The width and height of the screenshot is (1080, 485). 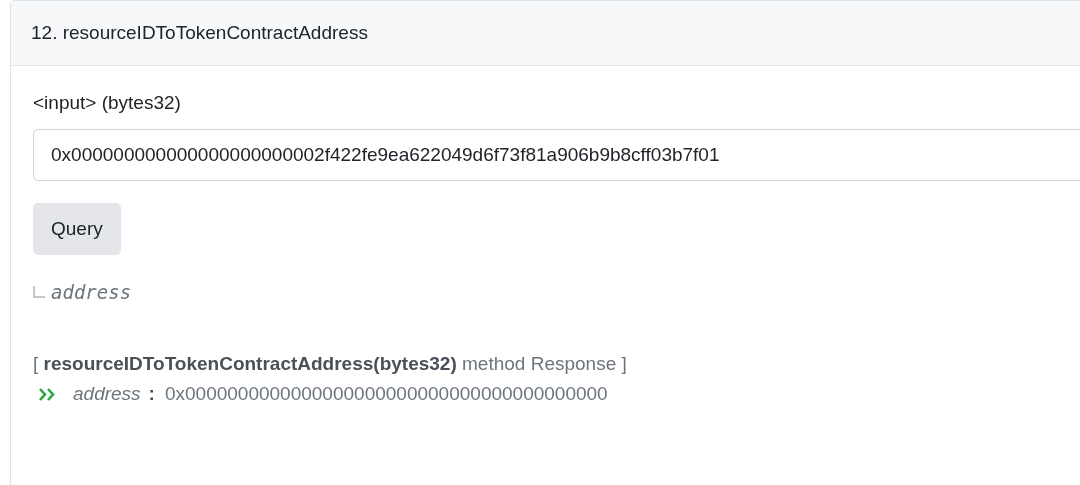 I want to click on output-name: address, so click(x=91, y=292).